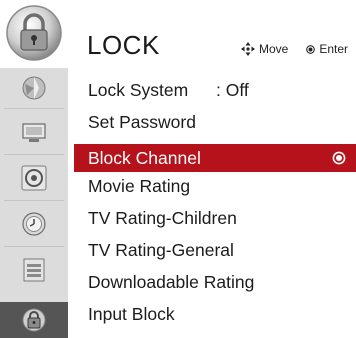 This screenshot has width=356, height=338. Describe the element at coordinates (215, 158) in the screenshot. I see `menu-item-block-channel: Block Channel` at that location.